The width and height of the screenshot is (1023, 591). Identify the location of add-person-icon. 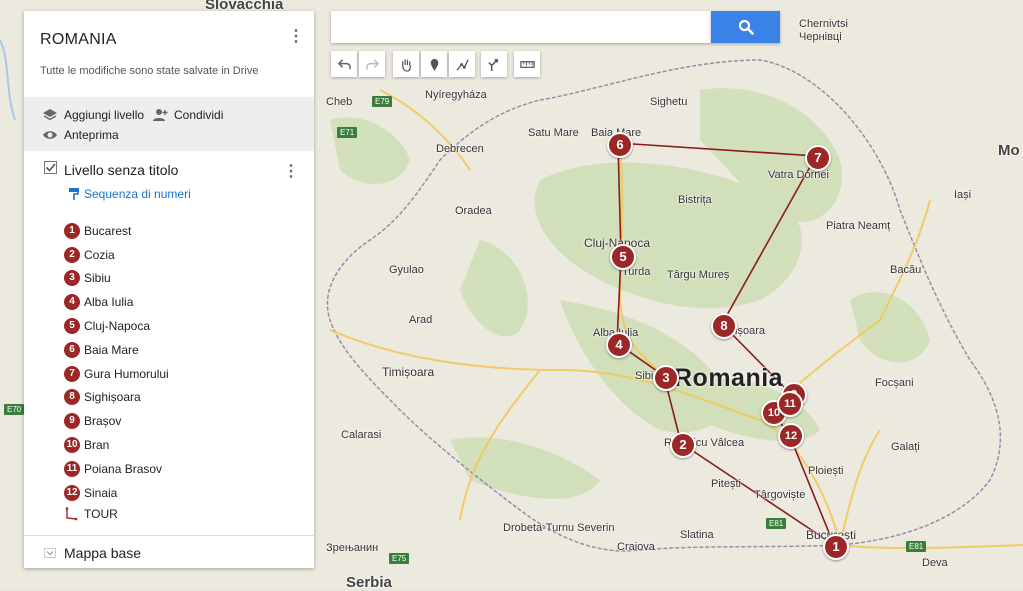
(160, 115).